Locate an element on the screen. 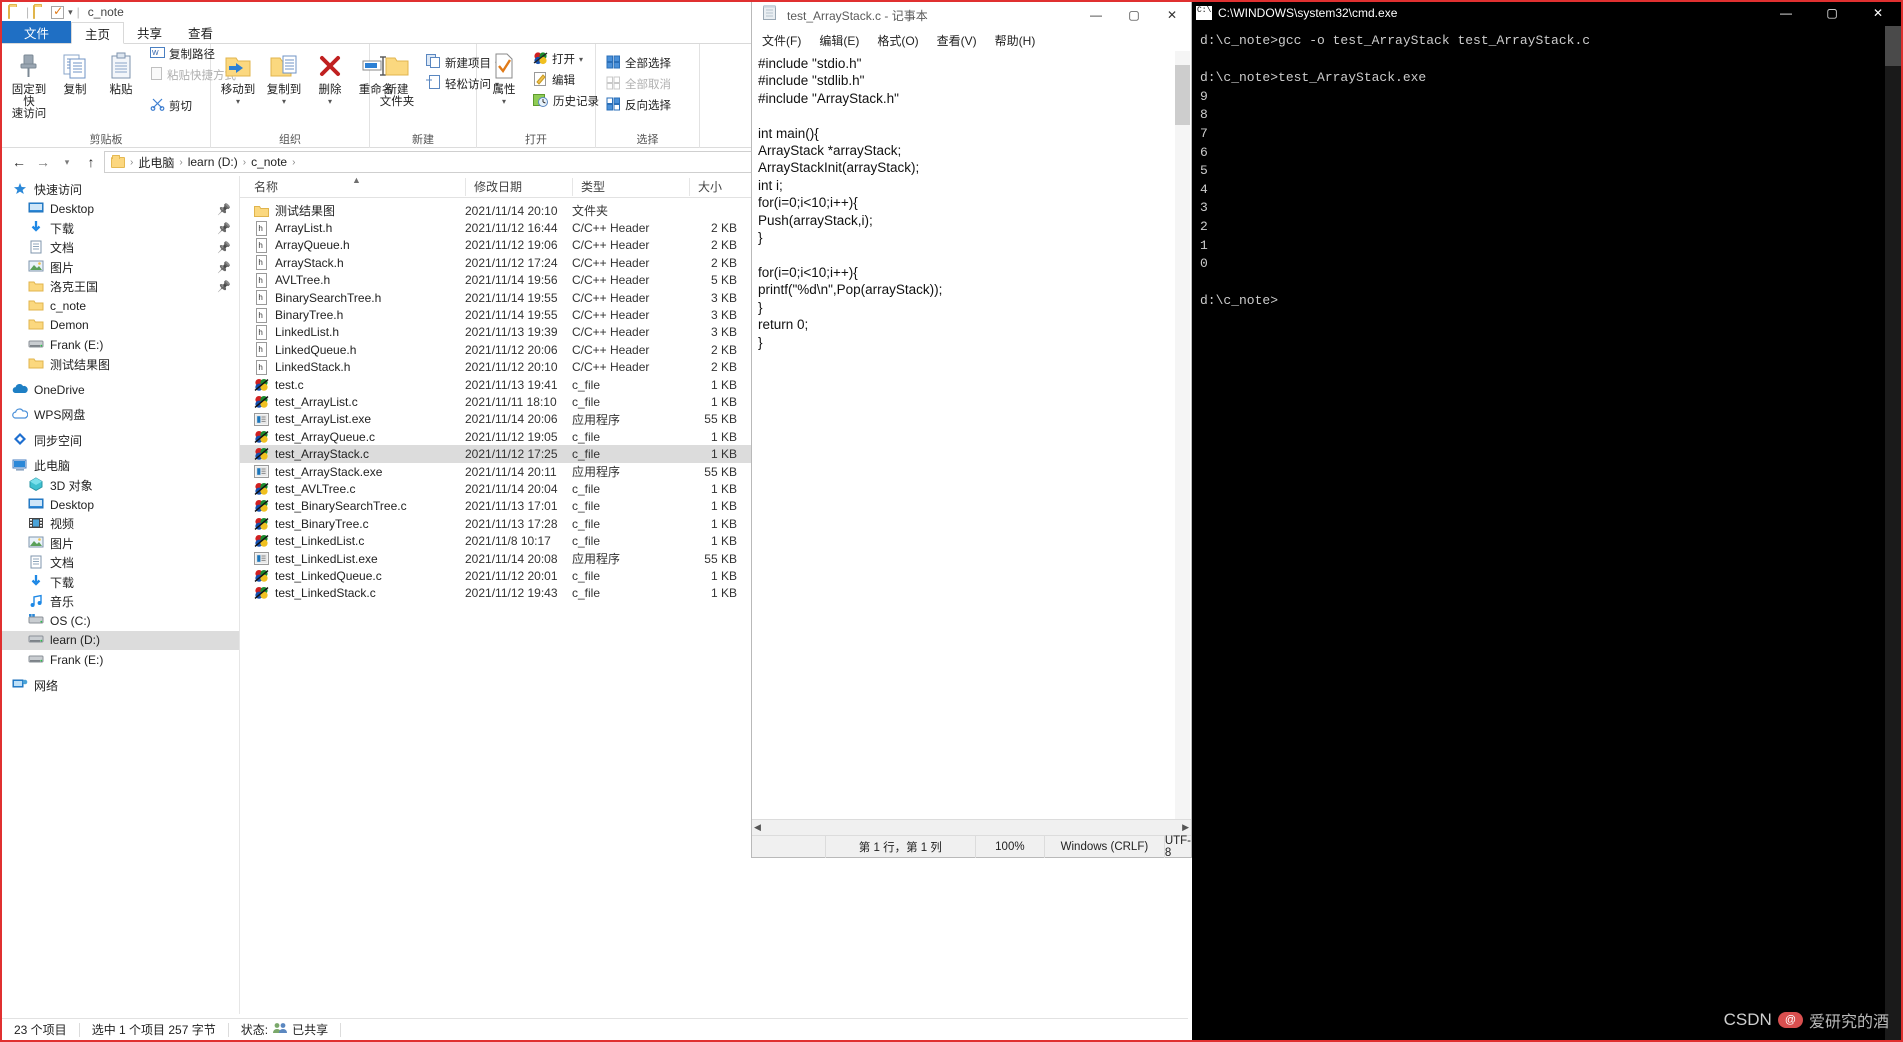  nav-item-learnd: learn (D:) is located at coordinates (120, 640).